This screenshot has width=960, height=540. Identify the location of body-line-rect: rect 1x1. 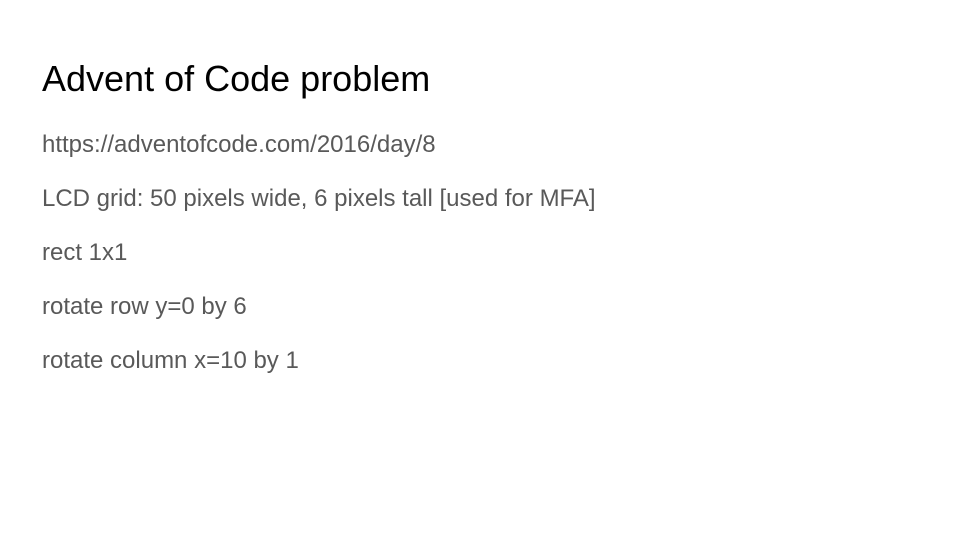
(85, 252).